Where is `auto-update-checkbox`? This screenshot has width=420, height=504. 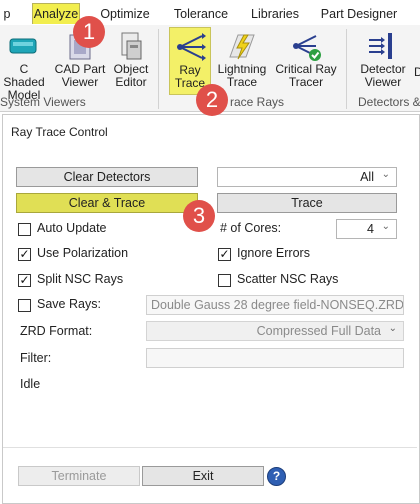
auto-update-checkbox is located at coordinates (24, 229).